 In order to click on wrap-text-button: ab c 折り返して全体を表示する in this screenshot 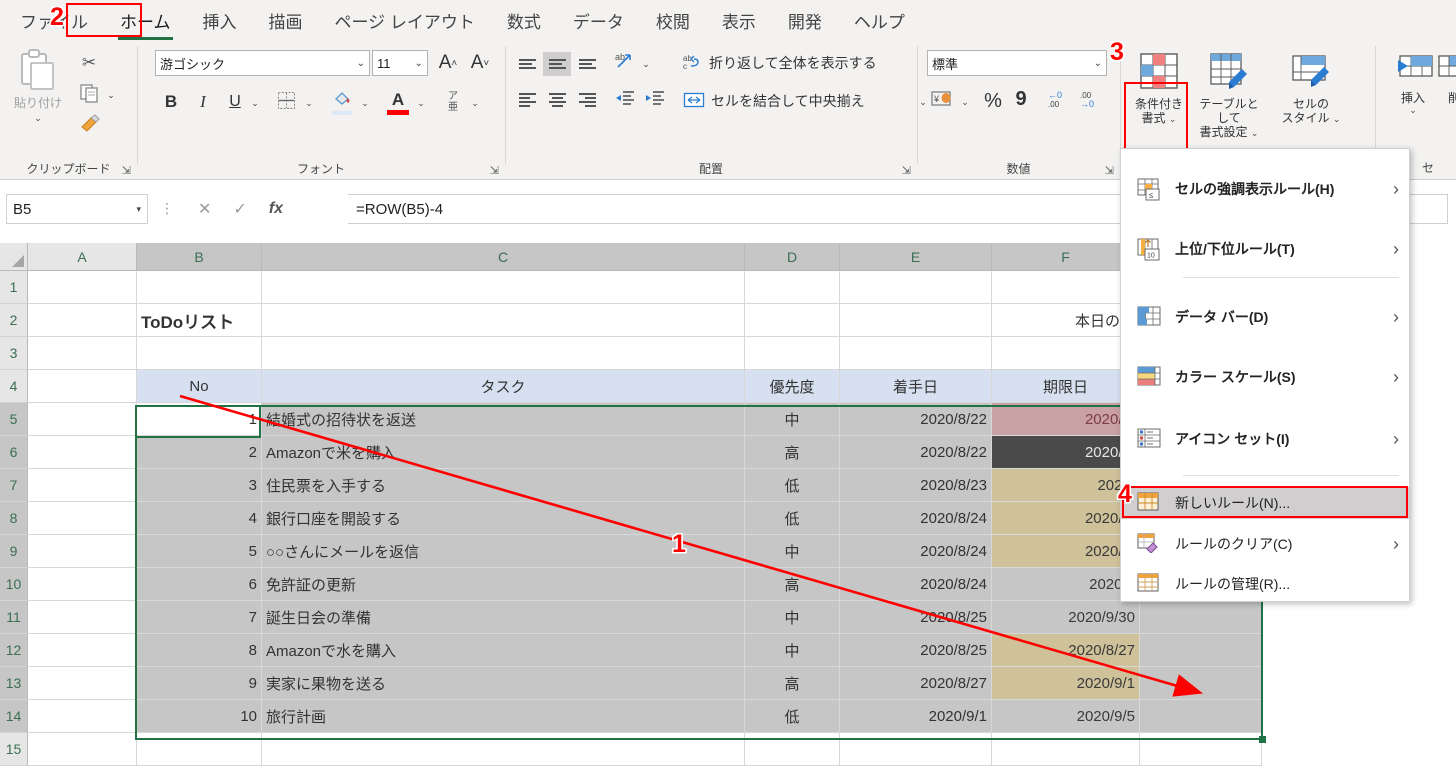, I will do `click(808, 63)`.